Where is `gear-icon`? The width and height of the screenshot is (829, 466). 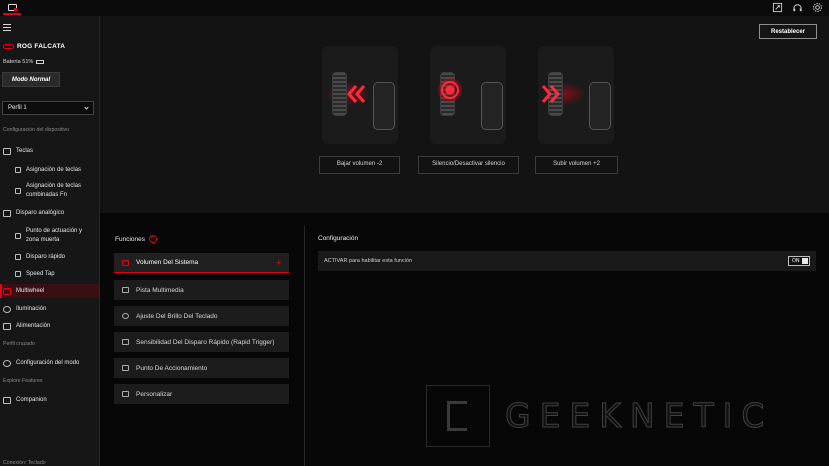 gear-icon is located at coordinates (817, 7).